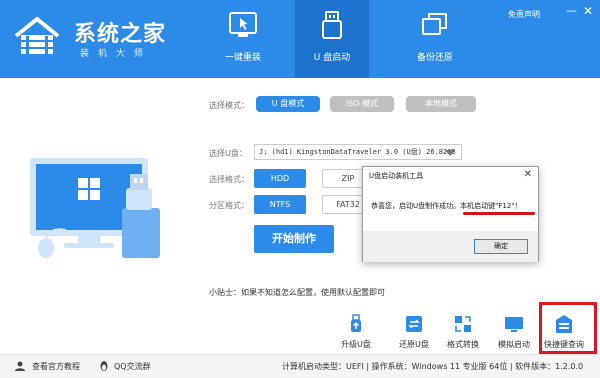 This screenshot has width=600, height=378. Describe the element at coordinates (297, 292) in the screenshot. I see `tip-text: 小贴士：如果不知道怎么配置，使用默认配置即可` at that location.